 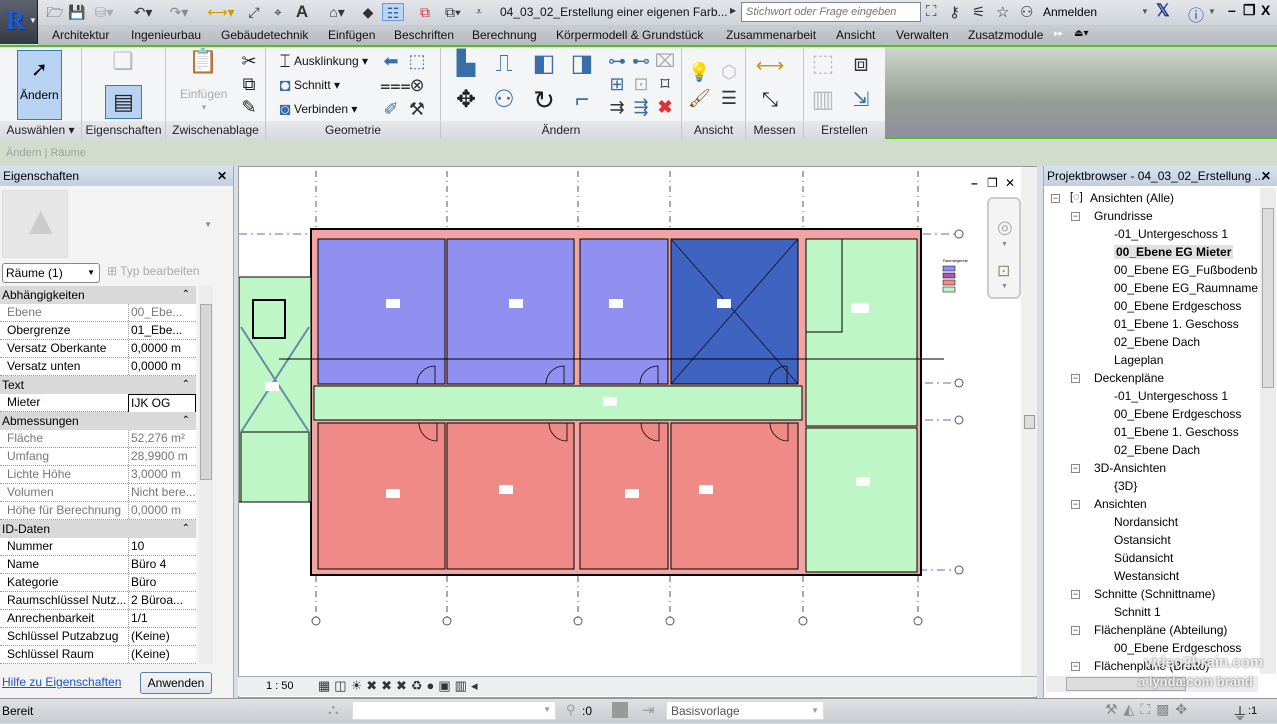 What do you see at coordinates (1163, 11) in the screenshot?
I see `exchange-apps-icon: 𝕏` at bounding box center [1163, 11].